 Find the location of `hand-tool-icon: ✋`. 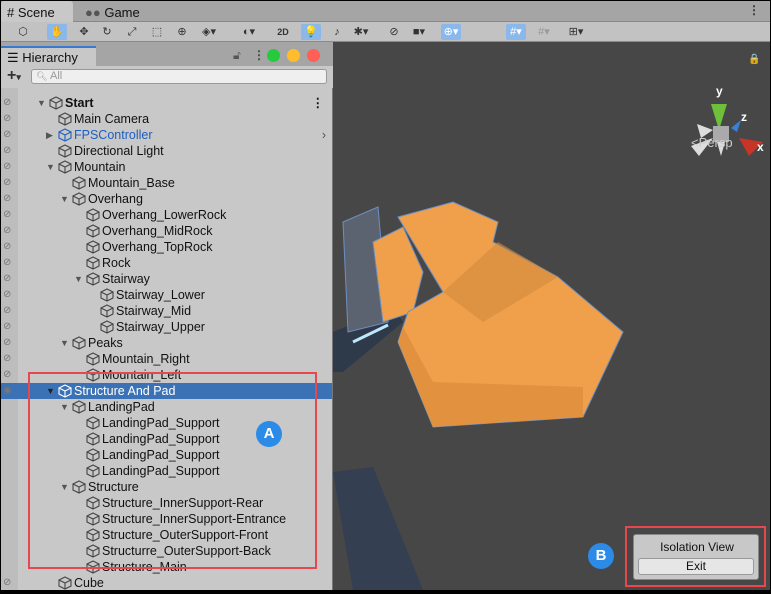

hand-tool-icon: ✋ is located at coordinates (57, 32).